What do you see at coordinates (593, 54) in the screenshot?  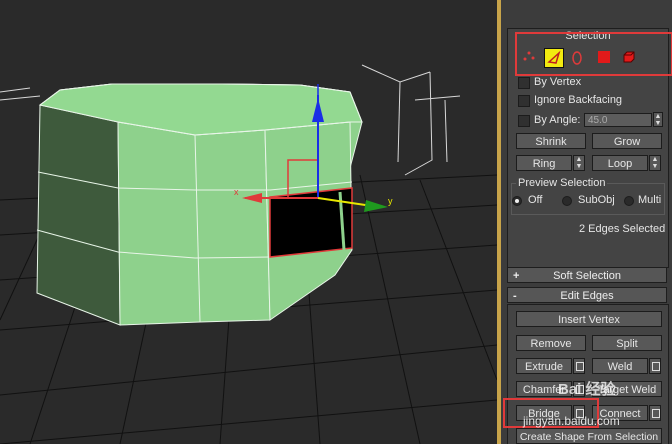 I see `highlight-box-modes` at bounding box center [593, 54].